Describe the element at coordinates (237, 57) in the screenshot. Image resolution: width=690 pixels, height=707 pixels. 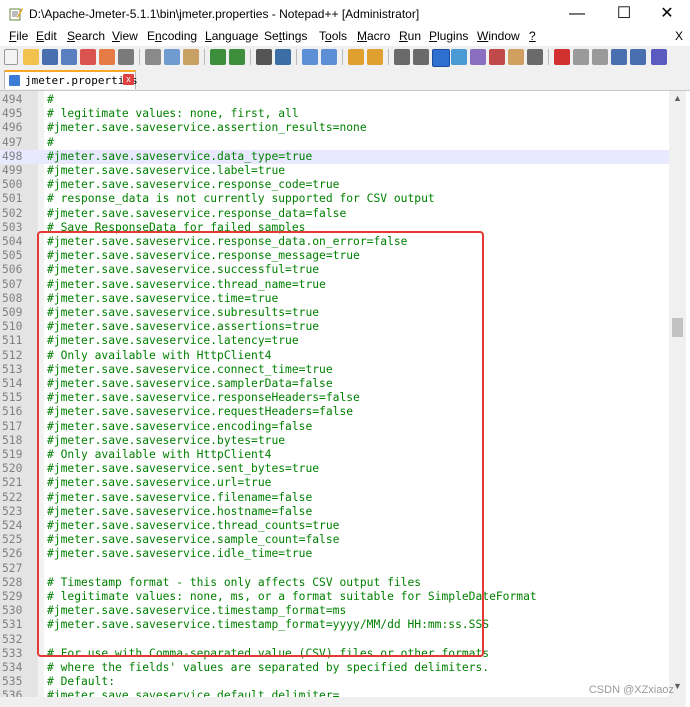
I see `redo-icon` at that location.